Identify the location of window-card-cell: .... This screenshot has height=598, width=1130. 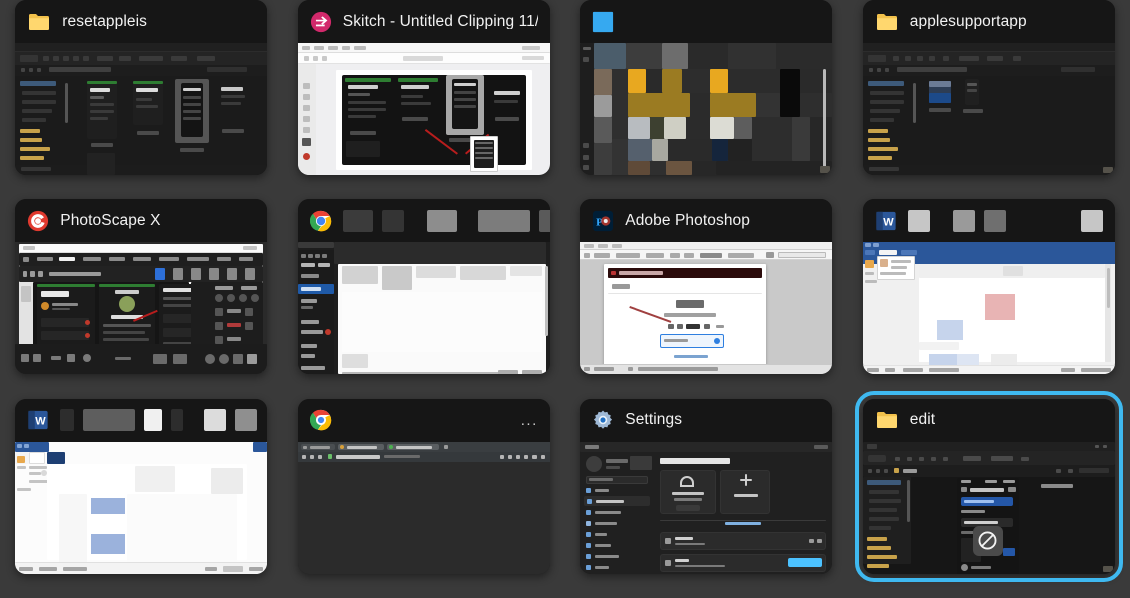
(424, 498).